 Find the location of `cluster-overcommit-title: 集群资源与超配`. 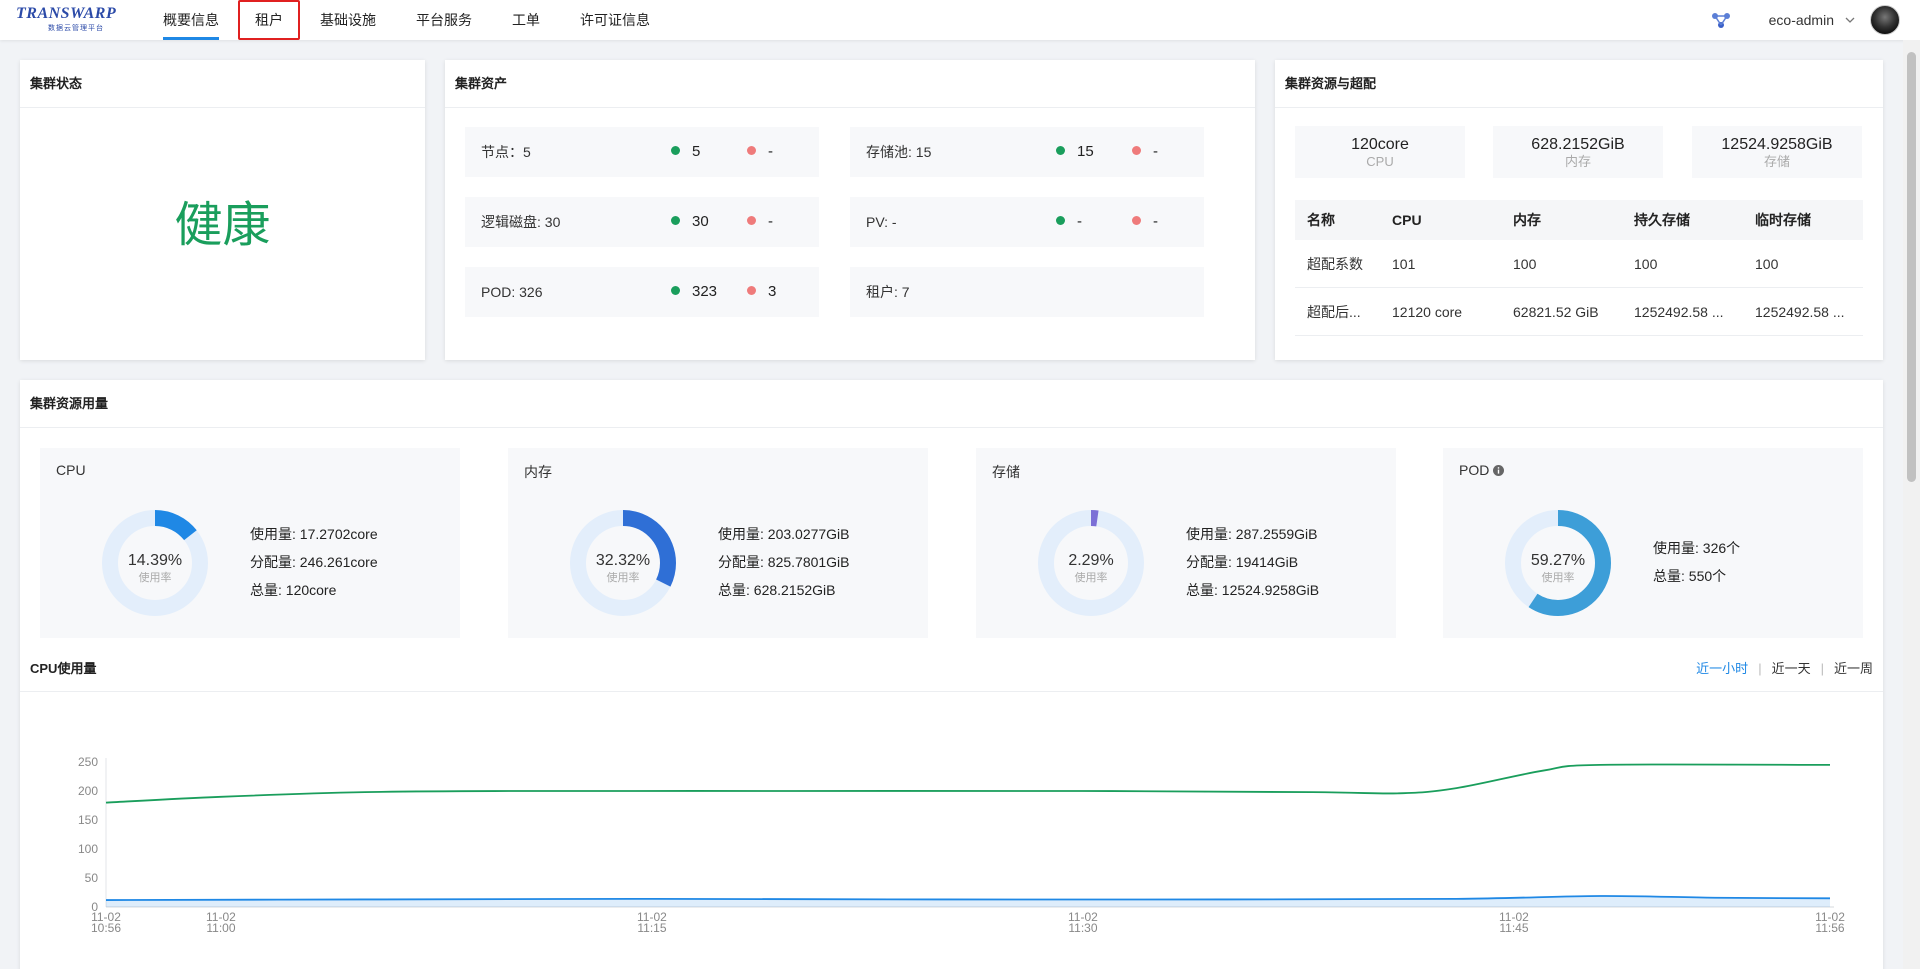

cluster-overcommit-title: 集群资源与超配 is located at coordinates (1579, 84).